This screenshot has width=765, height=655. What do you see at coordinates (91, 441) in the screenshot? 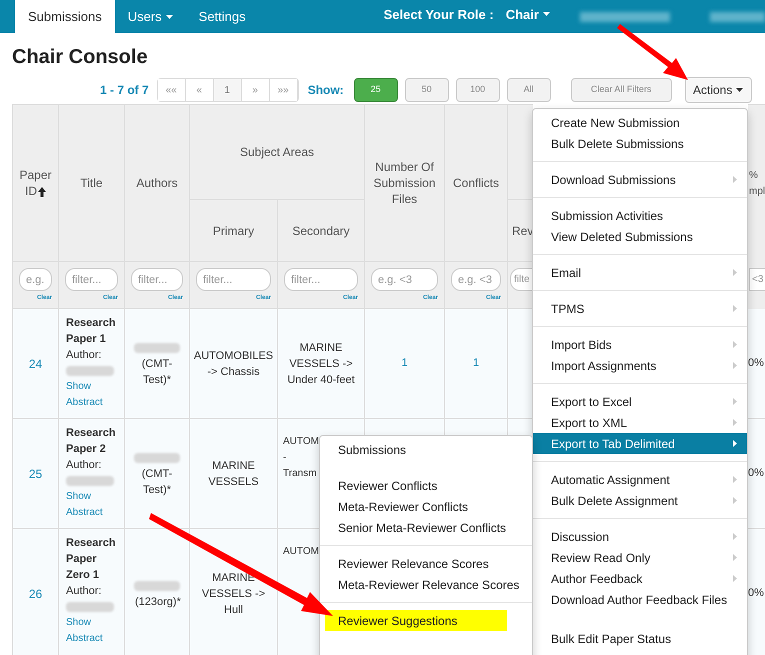
I see `paper-title: Research Paper 2` at bounding box center [91, 441].